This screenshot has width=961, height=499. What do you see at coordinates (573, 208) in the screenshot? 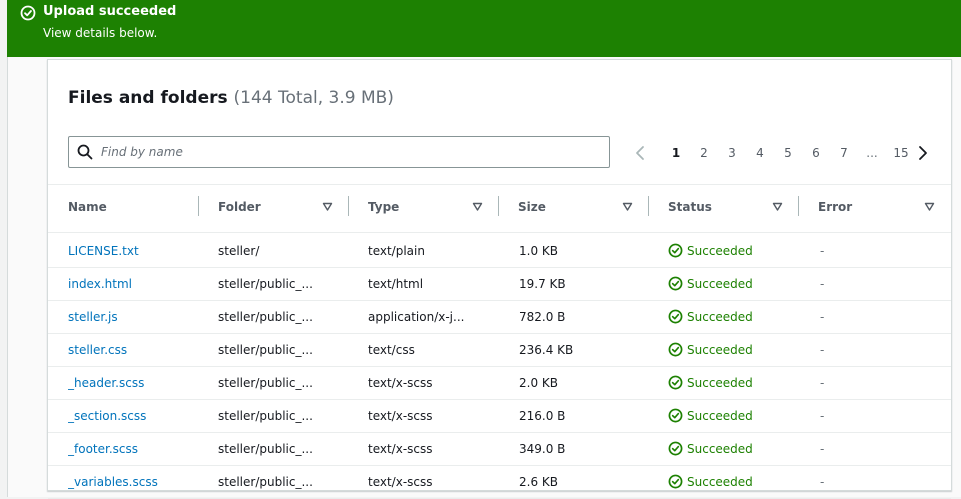
I see `column-header-size: Size` at bounding box center [573, 208].